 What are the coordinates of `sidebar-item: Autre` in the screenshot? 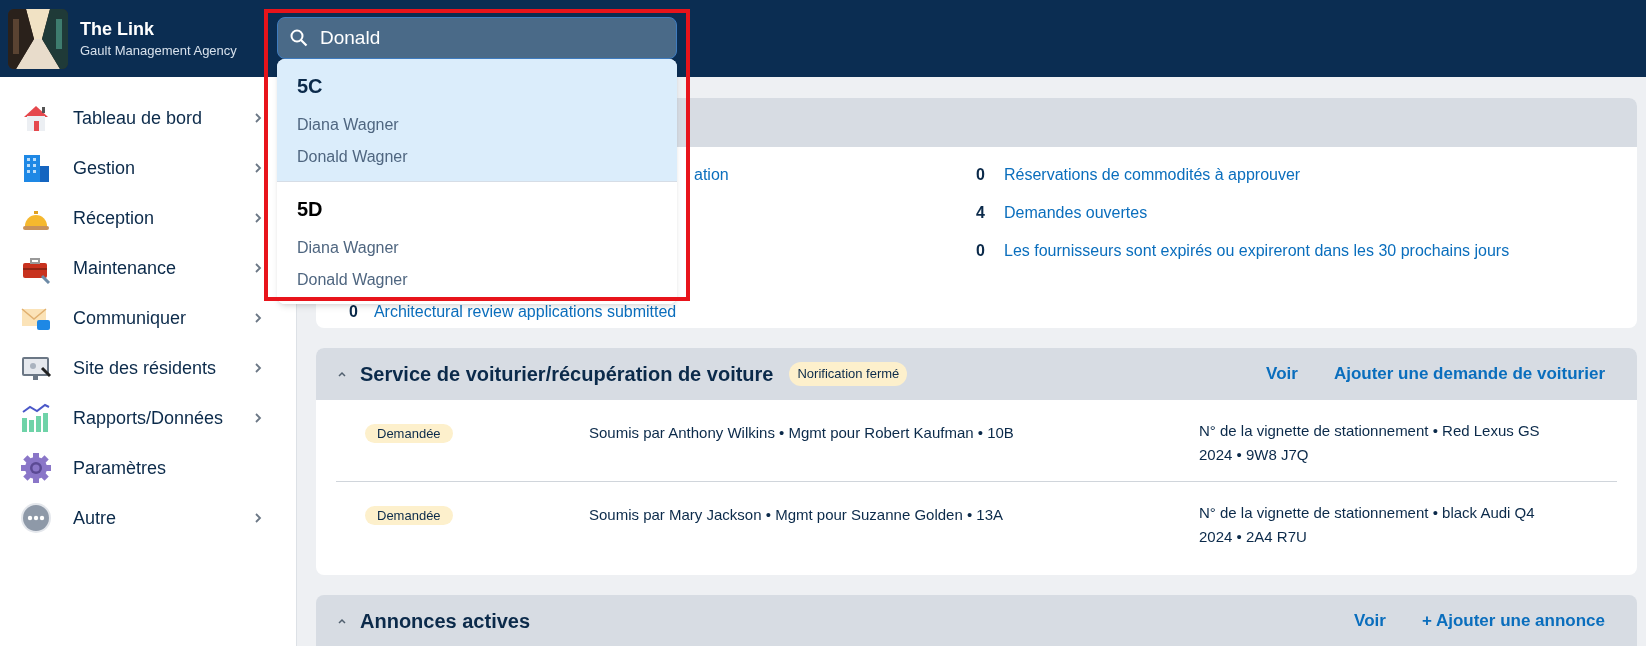 It's located at (148, 518).